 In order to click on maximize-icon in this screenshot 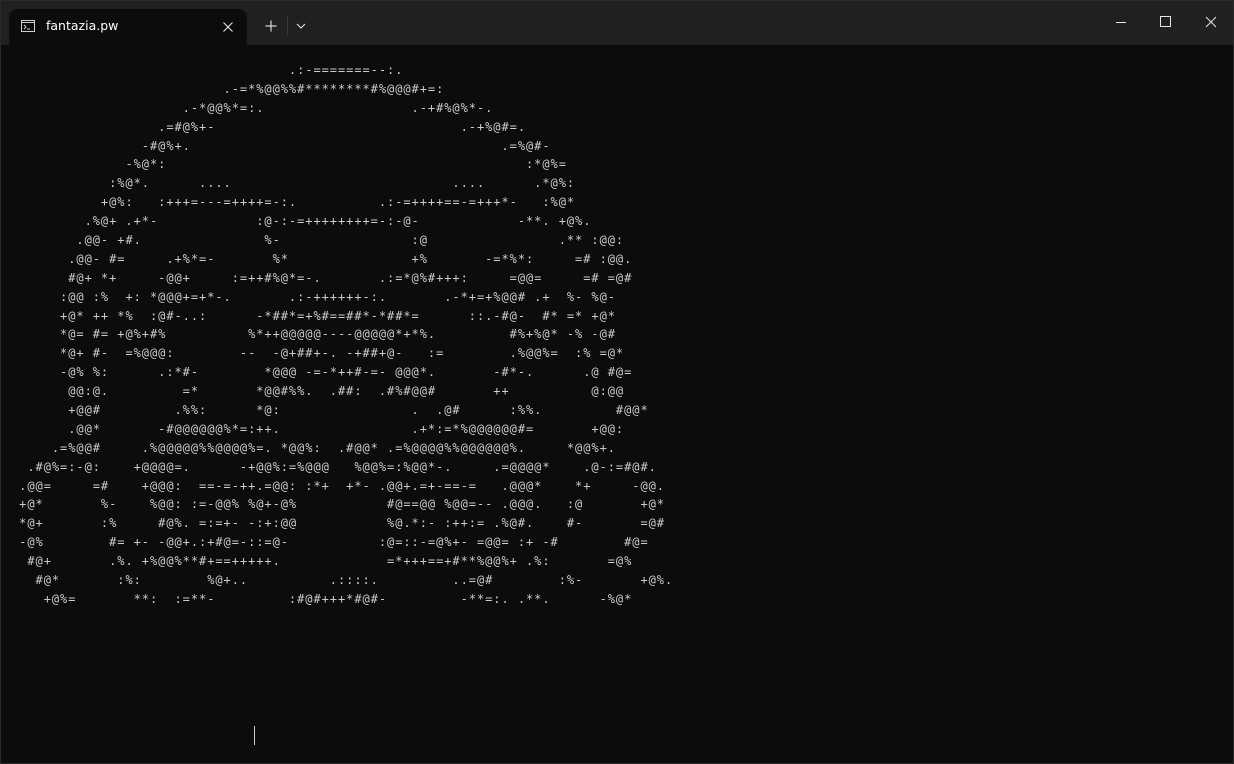, I will do `click(1165, 21)`.